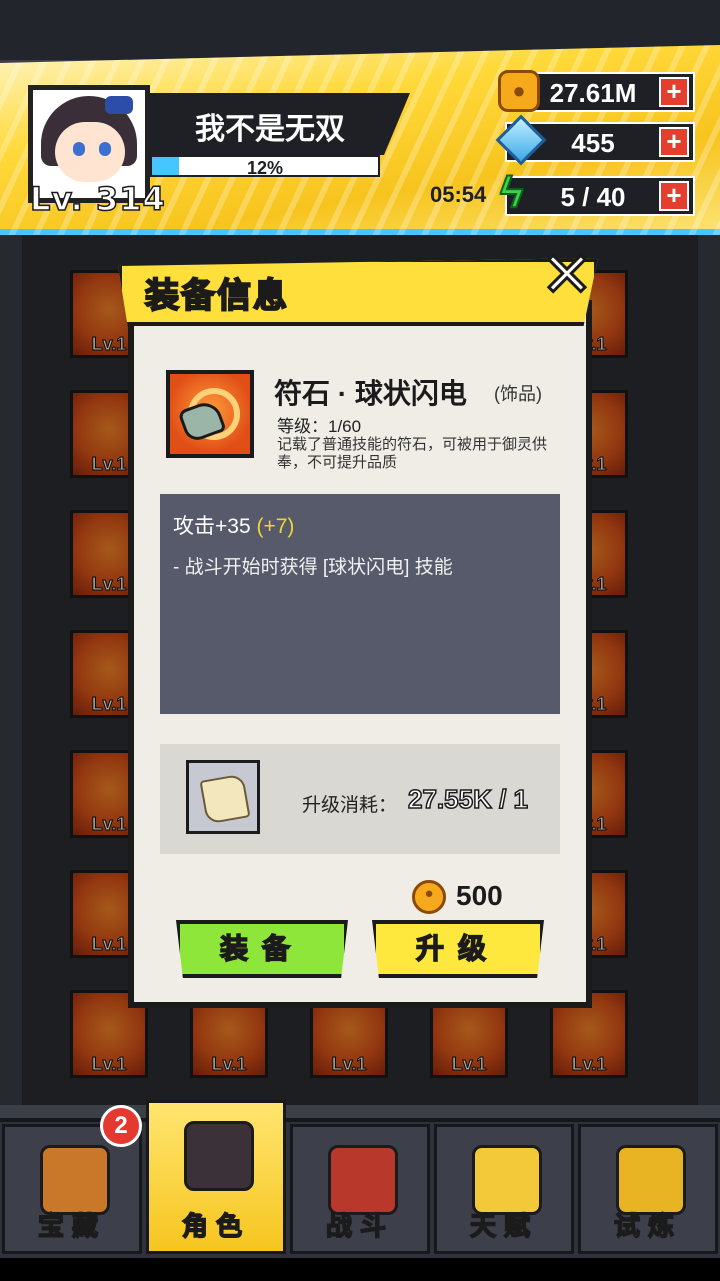 The width and height of the screenshot is (720, 1281). What do you see at coordinates (216, 296) in the screenshot?
I see `dialog-title: 装备信息` at bounding box center [216, 296].